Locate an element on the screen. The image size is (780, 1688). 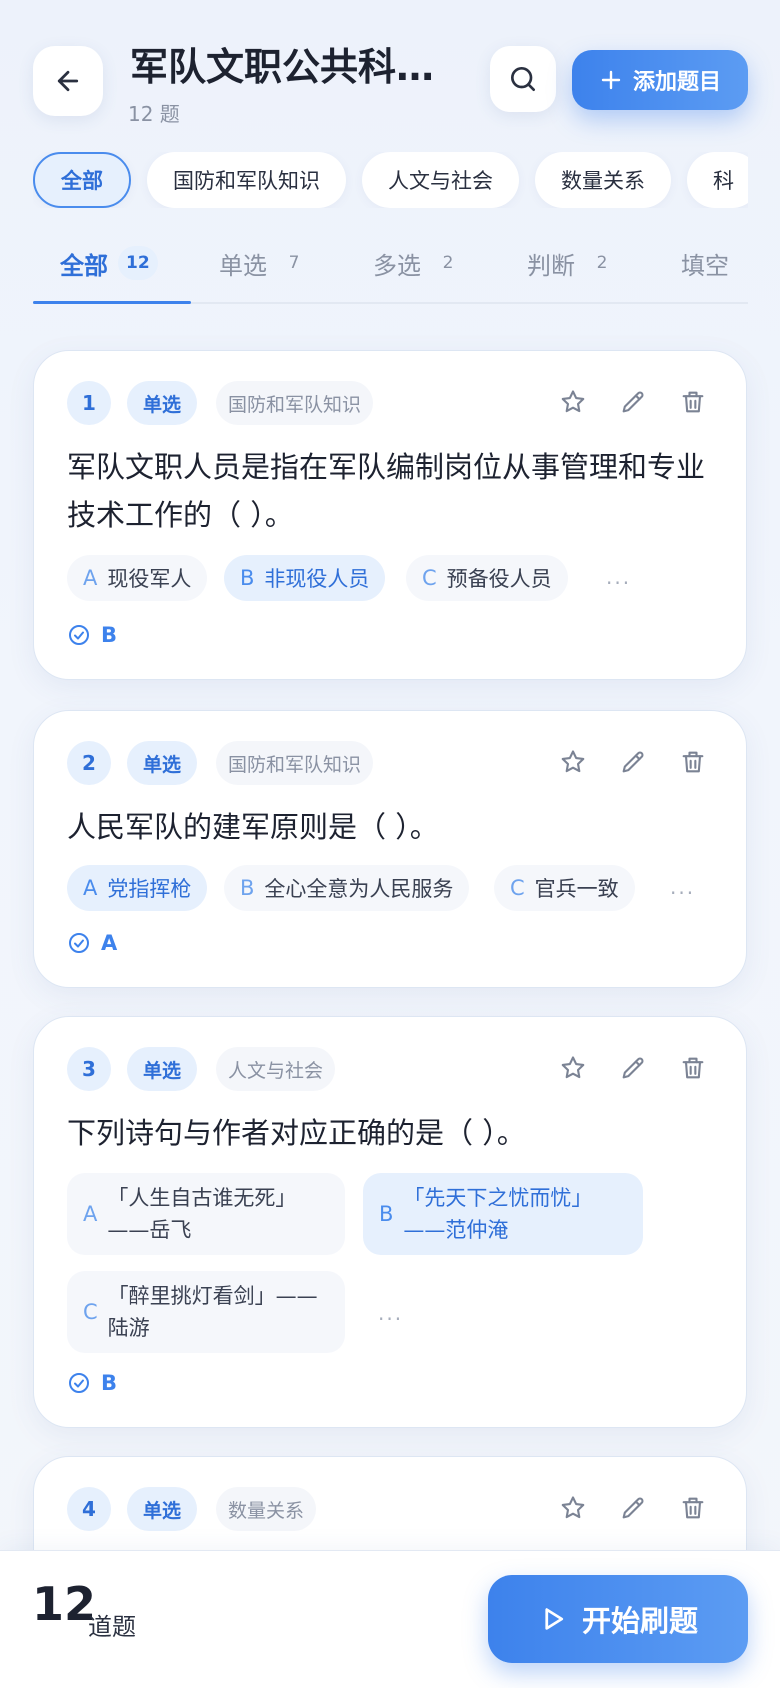
tab-multiple-choice: 多选 2 is located at coordinates (419, 268).